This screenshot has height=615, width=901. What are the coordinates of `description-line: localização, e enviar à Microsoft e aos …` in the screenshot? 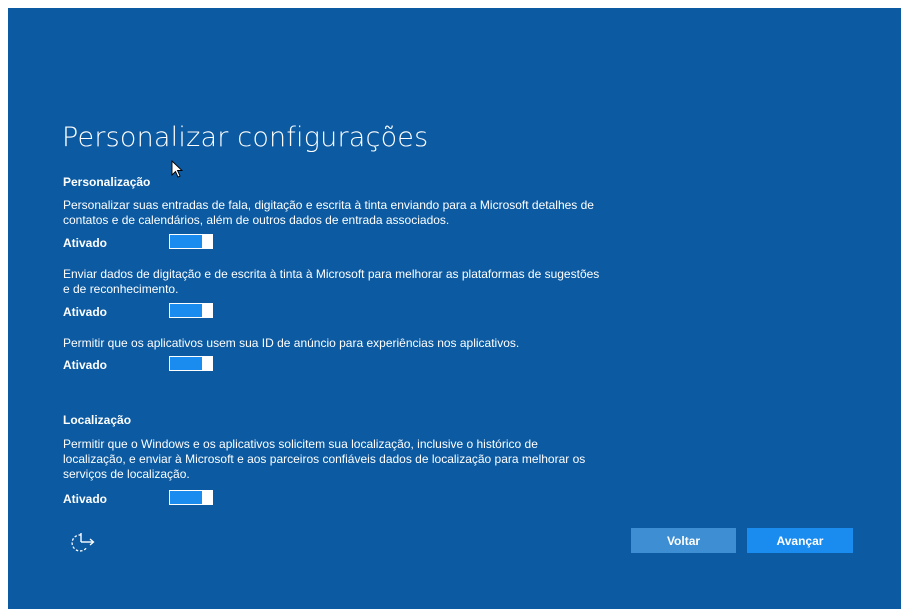 It's located at (324, 459).